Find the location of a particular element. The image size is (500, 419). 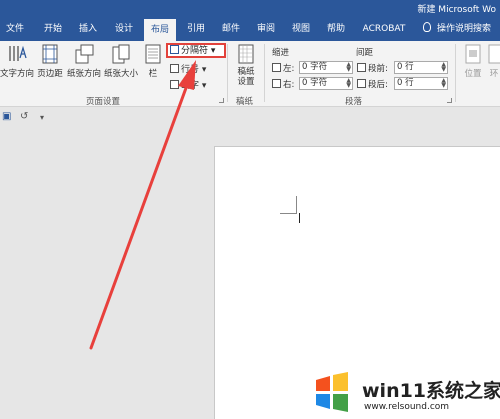

breaks-label: 分隔符 is located at coordinates (195, 51).